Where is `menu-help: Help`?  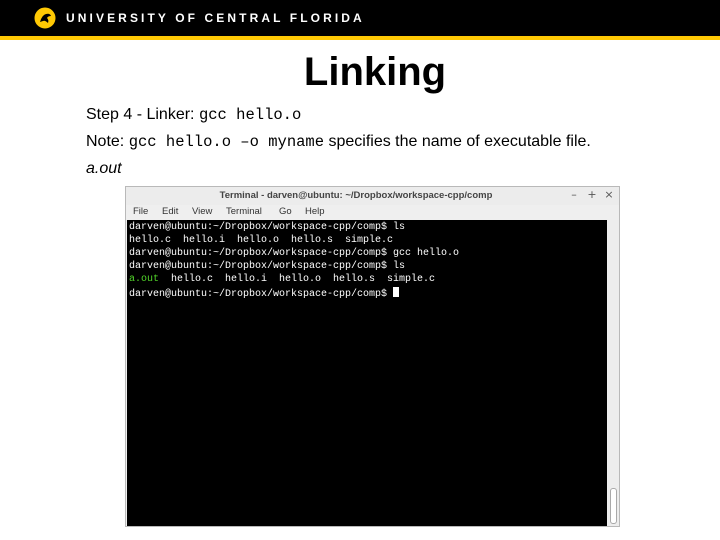
menu-help: Help is located at coordinates (315, 211).